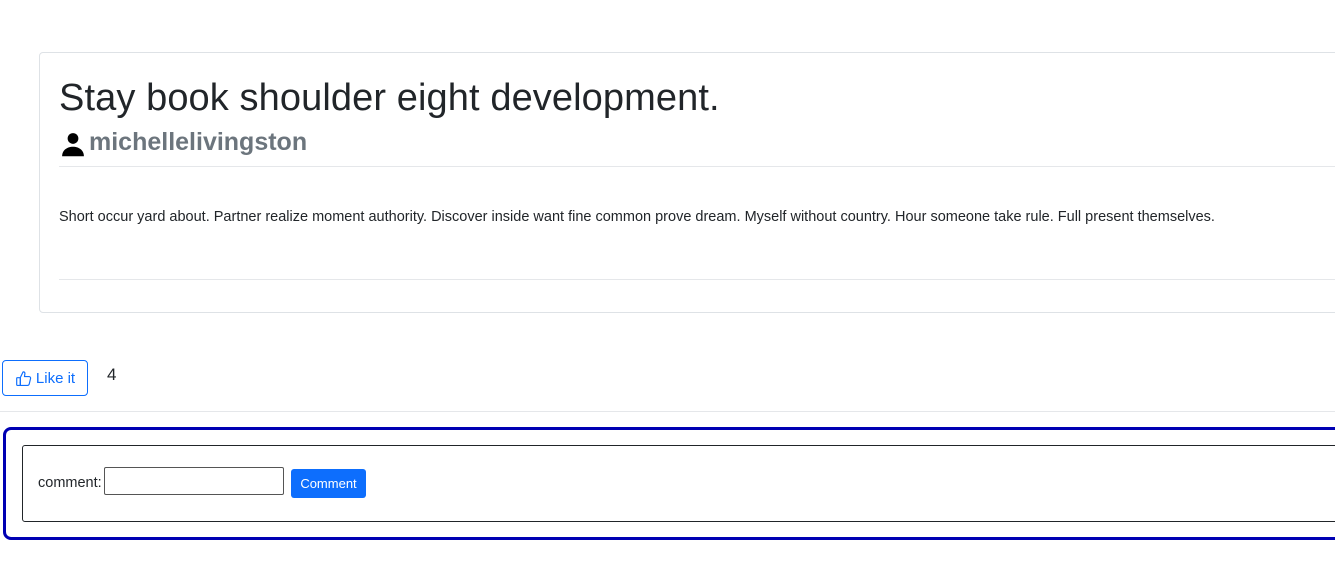 This screenshot has height=577, width=1335. I want to click on card-divider-top, so click(697, 166).